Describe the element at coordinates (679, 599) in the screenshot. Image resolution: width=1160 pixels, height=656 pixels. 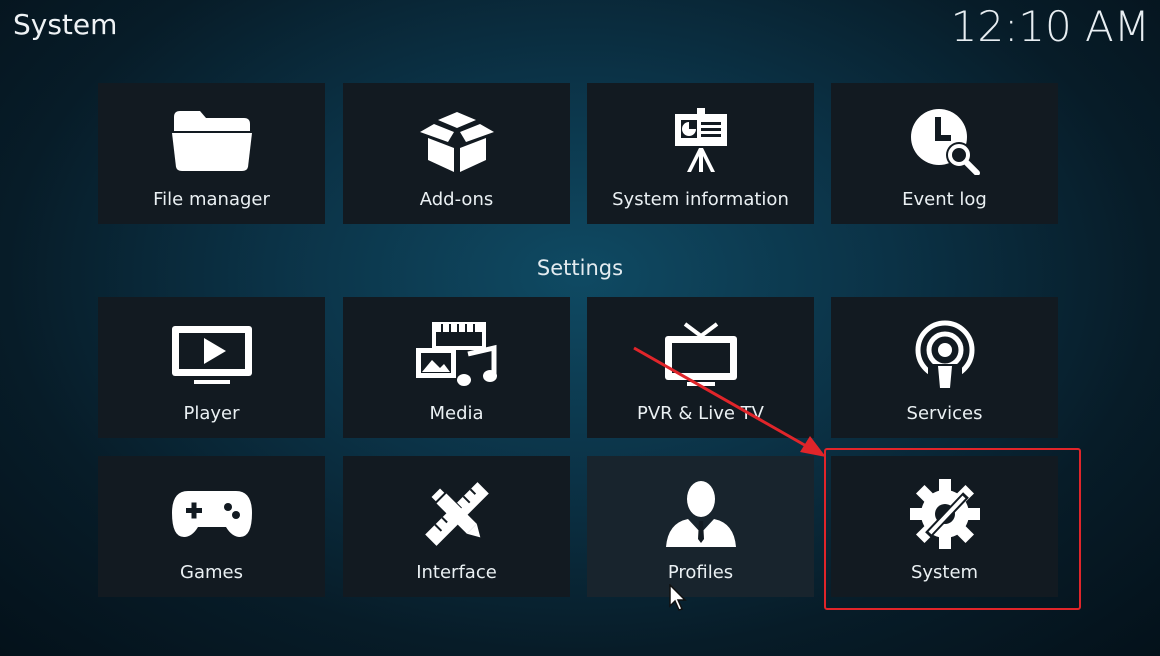
I see `mouse-cursor-icon` at that location.